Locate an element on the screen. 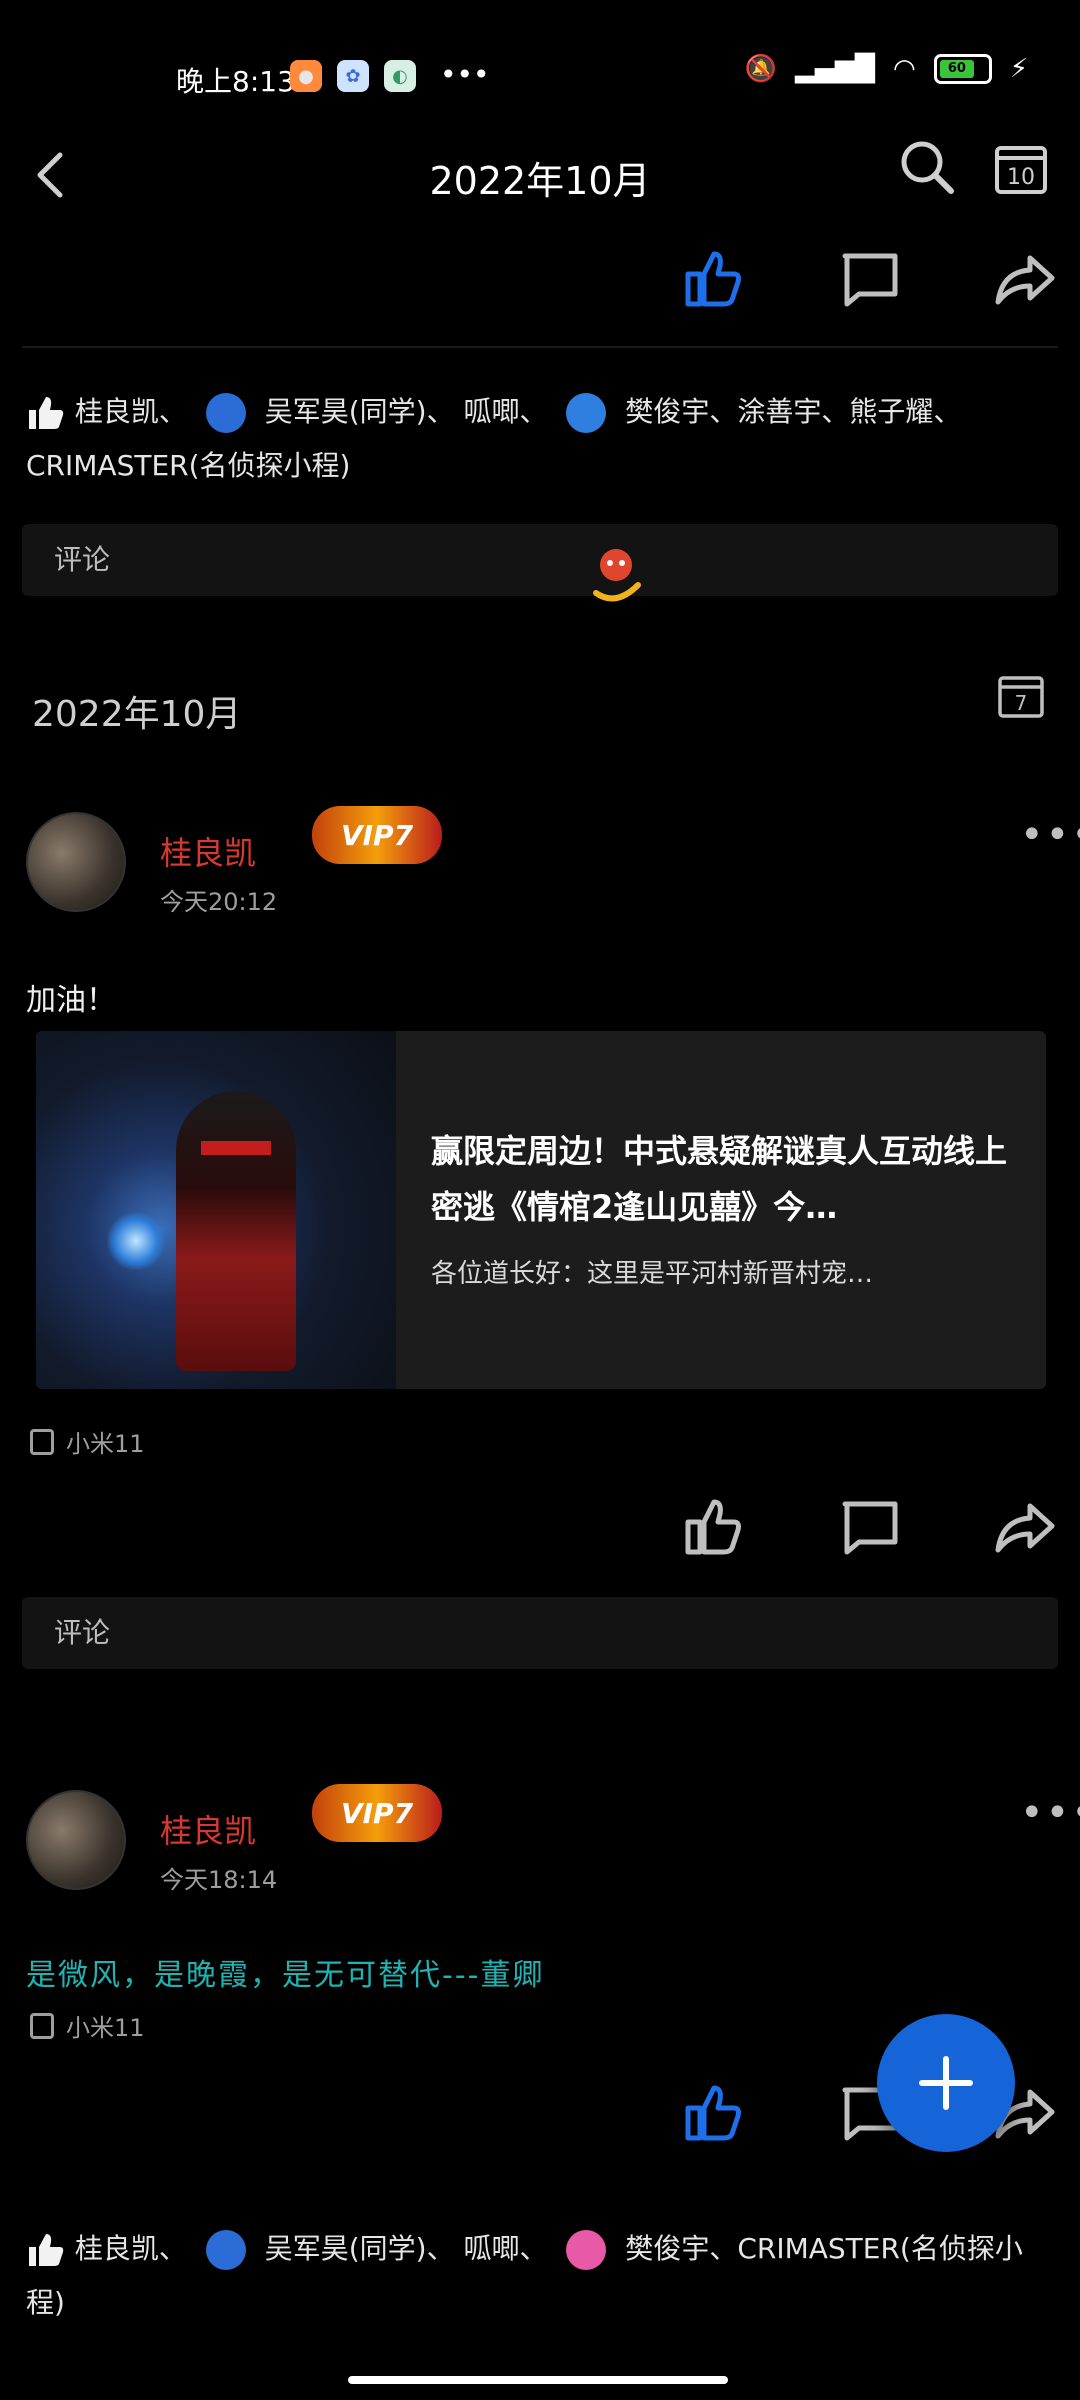  plus-icon is located at coordinates (946, 2083).